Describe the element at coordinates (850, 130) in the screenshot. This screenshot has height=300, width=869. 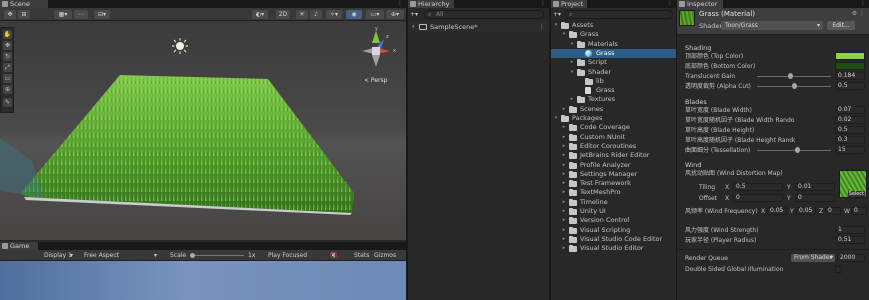
I see `blade-height-field: 0.5` at that location.